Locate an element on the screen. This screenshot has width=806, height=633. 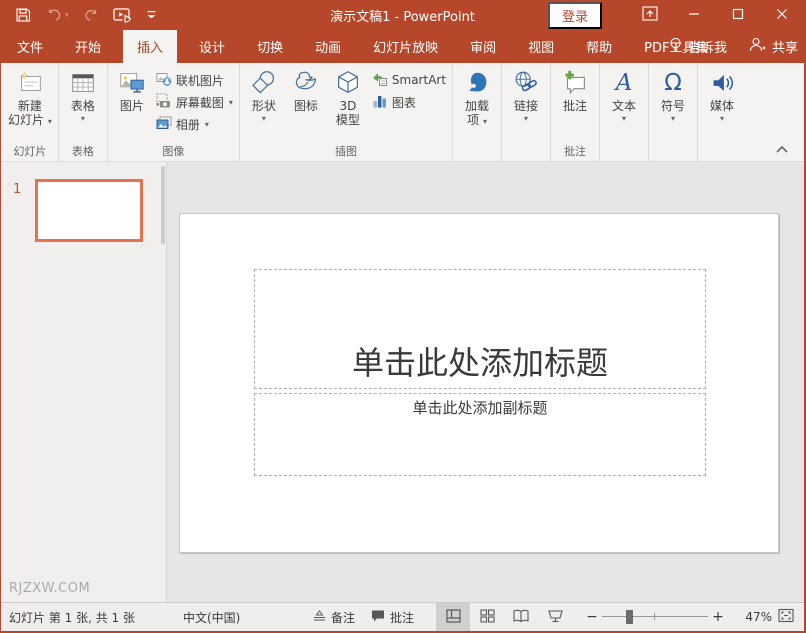
add-ins-icon is located at coordinates (477, 83).